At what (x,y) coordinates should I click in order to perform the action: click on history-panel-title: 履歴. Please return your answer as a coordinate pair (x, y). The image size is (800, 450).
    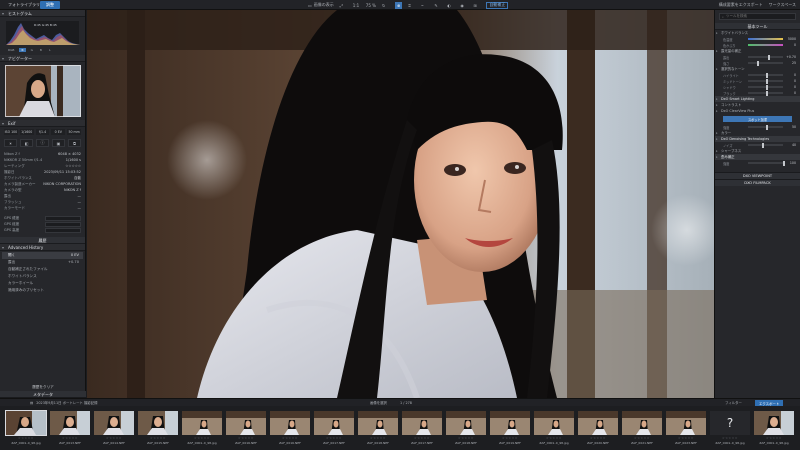
    Looking at the image, I should click on (42, 240).